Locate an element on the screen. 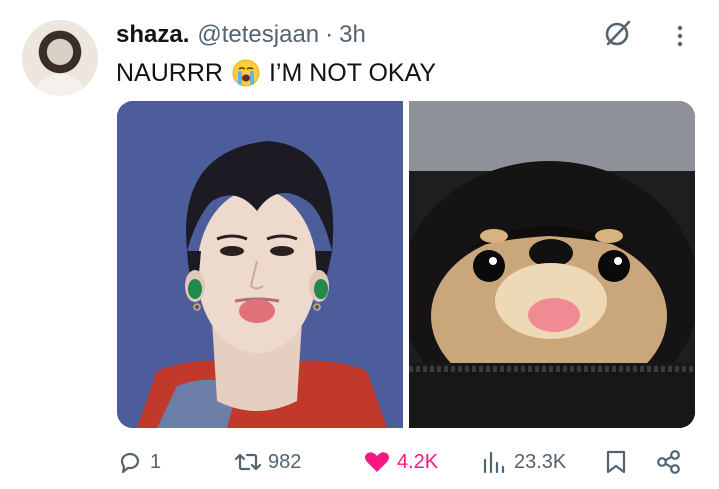  grok-icon is located at coordinates (618, 33).